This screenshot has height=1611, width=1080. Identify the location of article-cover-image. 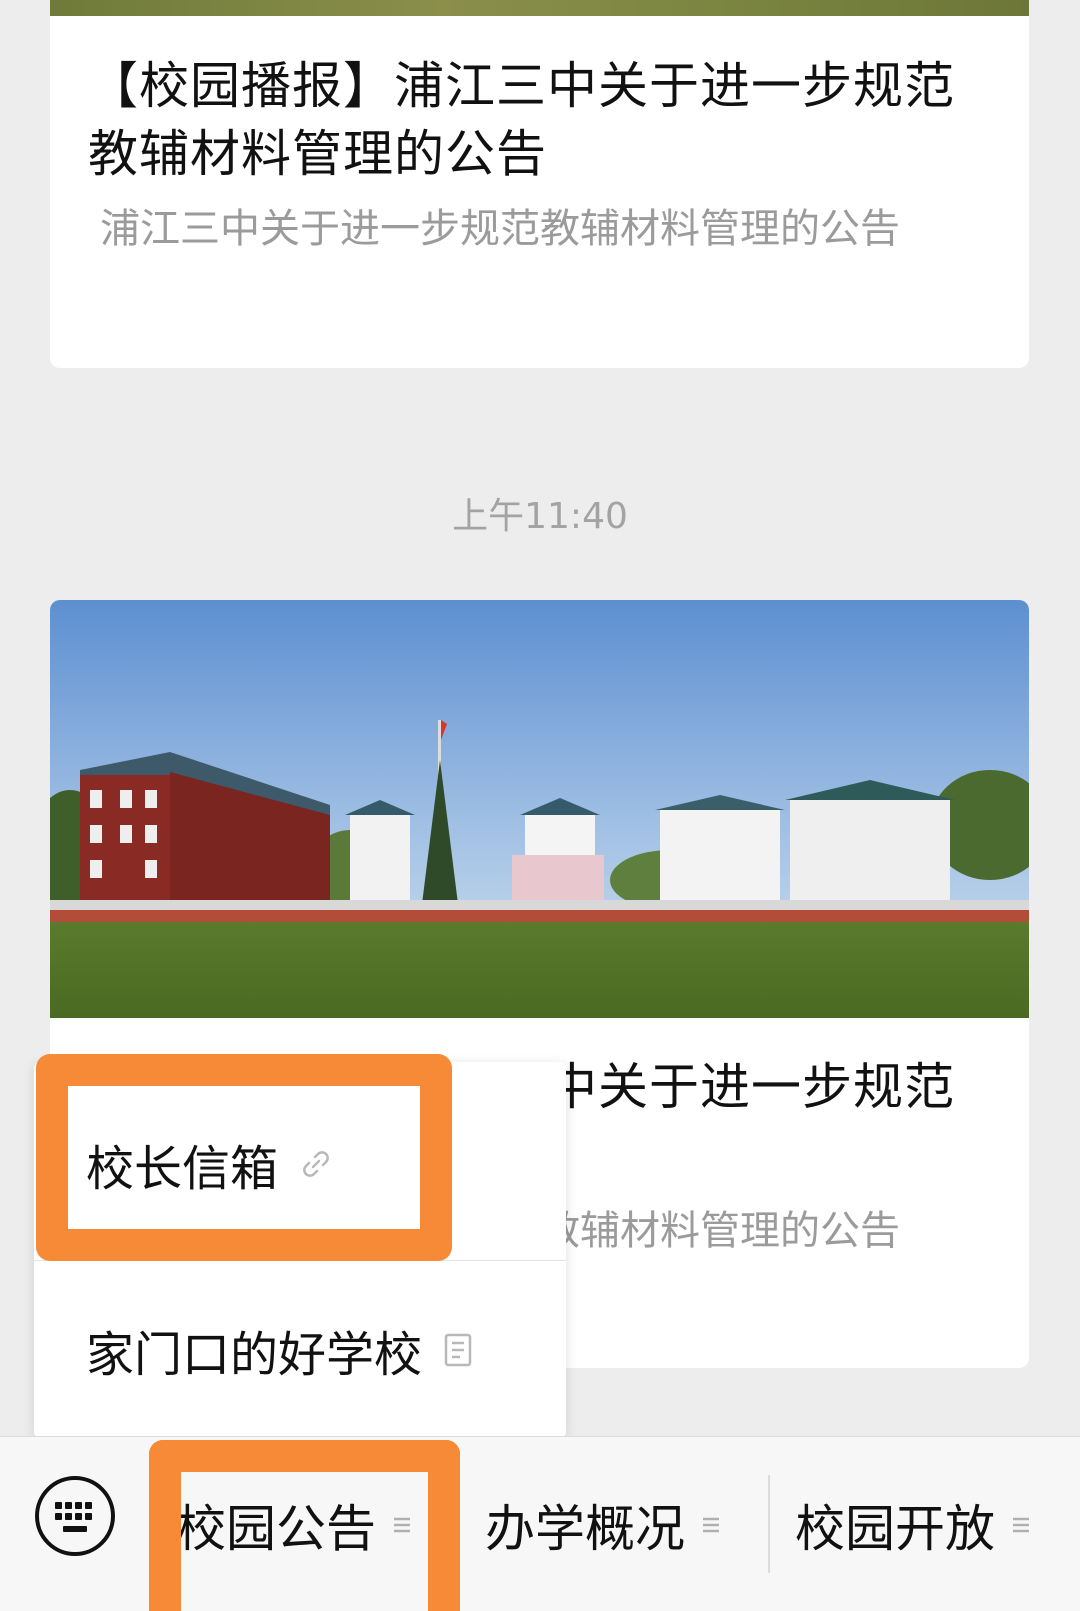
(539, 8).